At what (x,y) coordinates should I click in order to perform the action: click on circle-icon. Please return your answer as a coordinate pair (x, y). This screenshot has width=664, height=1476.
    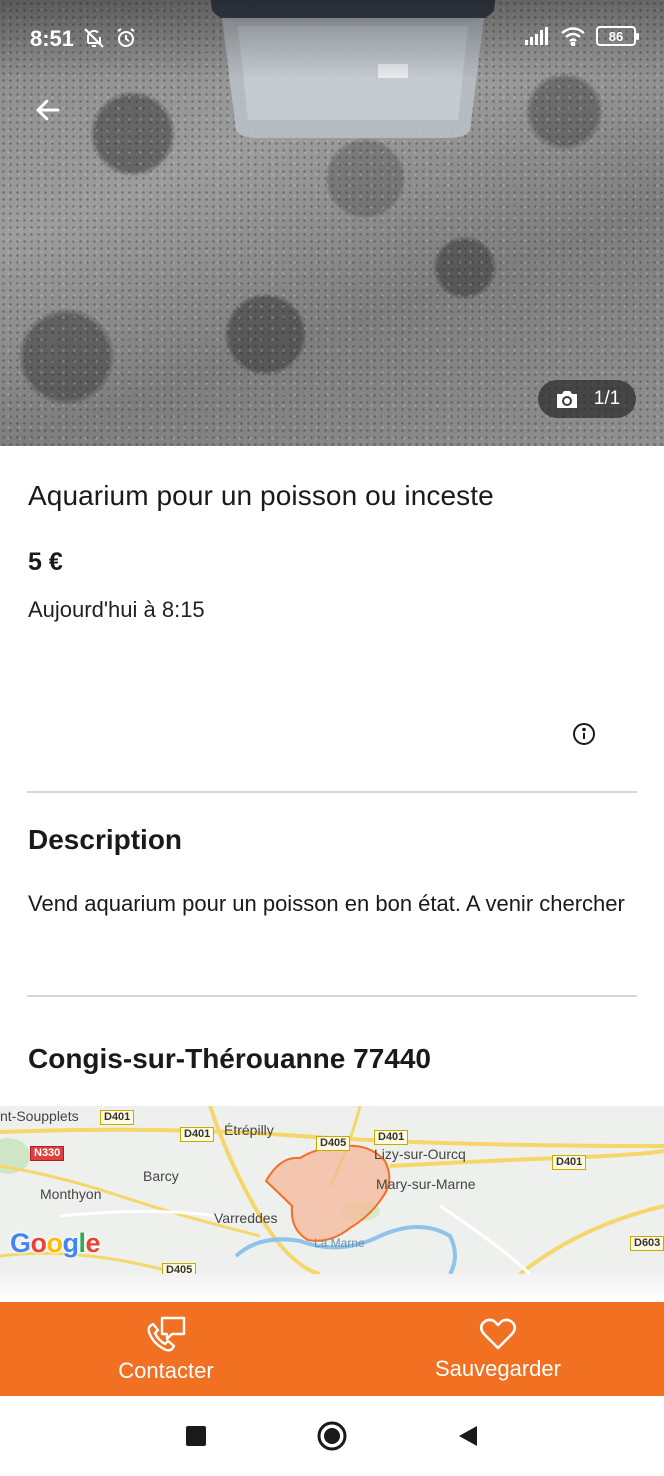
    Looking at the image, I should click on (332, 1436).